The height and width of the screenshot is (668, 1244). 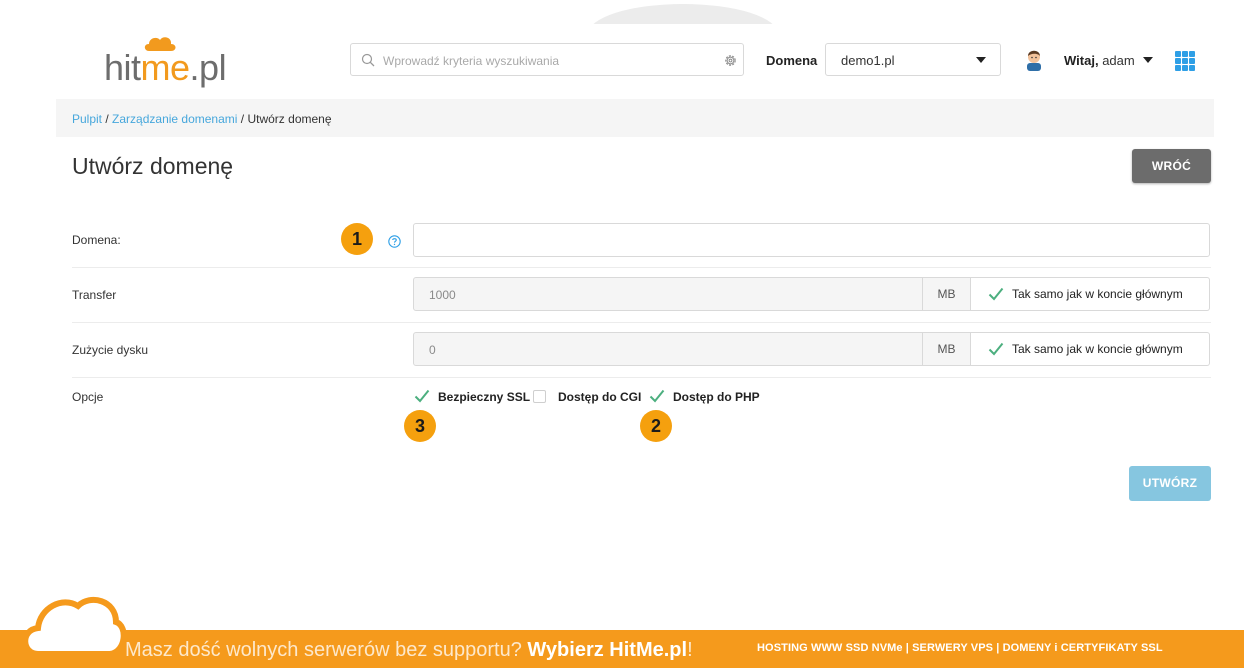 I want to click on search-icon, so click(x=368, y=60).